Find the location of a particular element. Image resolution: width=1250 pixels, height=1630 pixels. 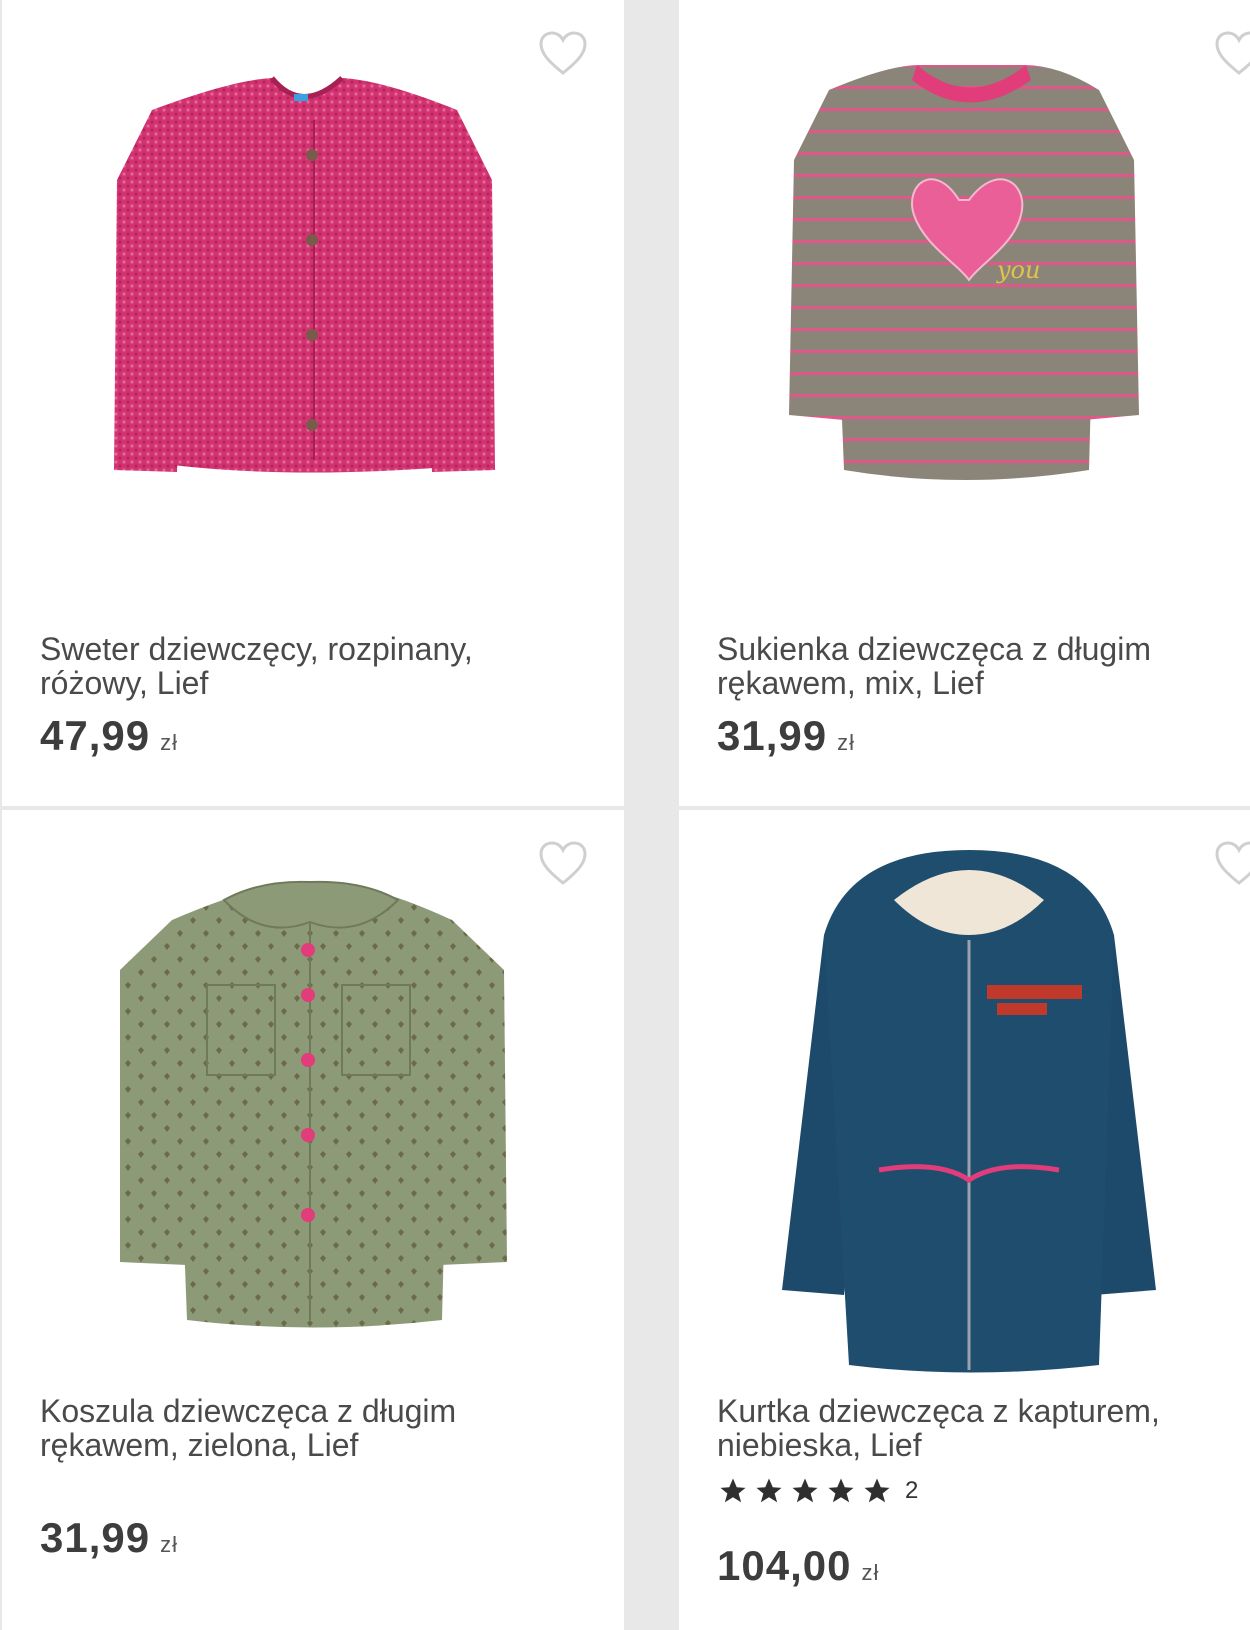

rating: 2 is located at coordinates (817, 1491).